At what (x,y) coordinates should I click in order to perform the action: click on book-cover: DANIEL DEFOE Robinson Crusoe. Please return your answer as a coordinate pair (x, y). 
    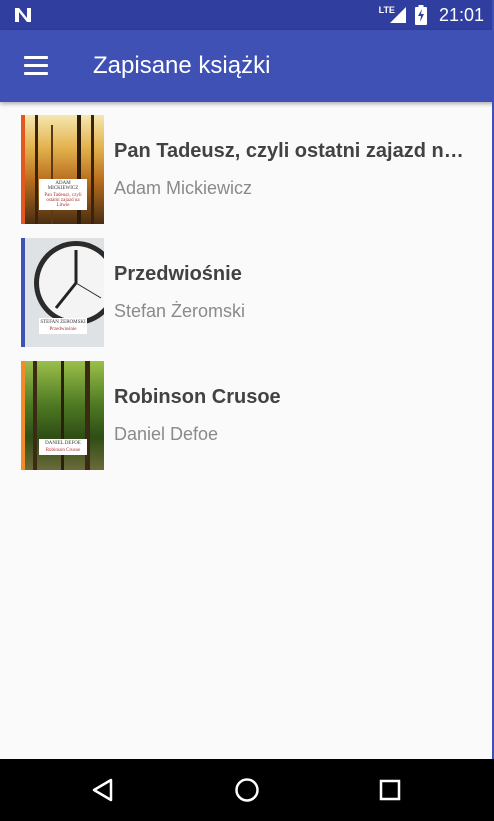
    Looking at the image, I should click on (62, 415).